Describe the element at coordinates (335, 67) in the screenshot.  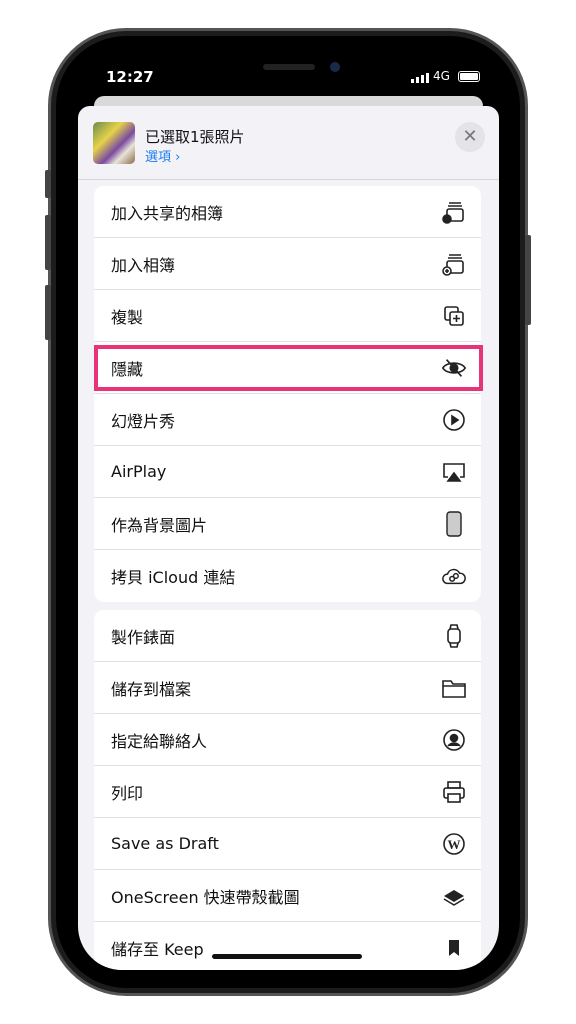
I see `camera` at that location.